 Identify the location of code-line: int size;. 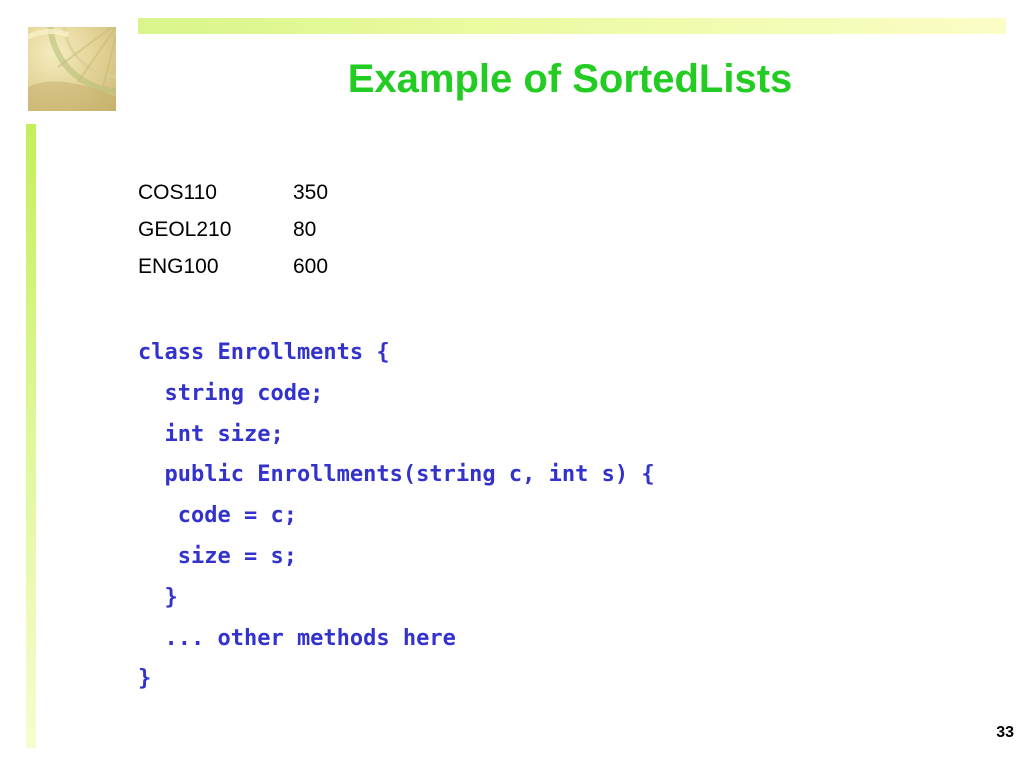
(211, 434).